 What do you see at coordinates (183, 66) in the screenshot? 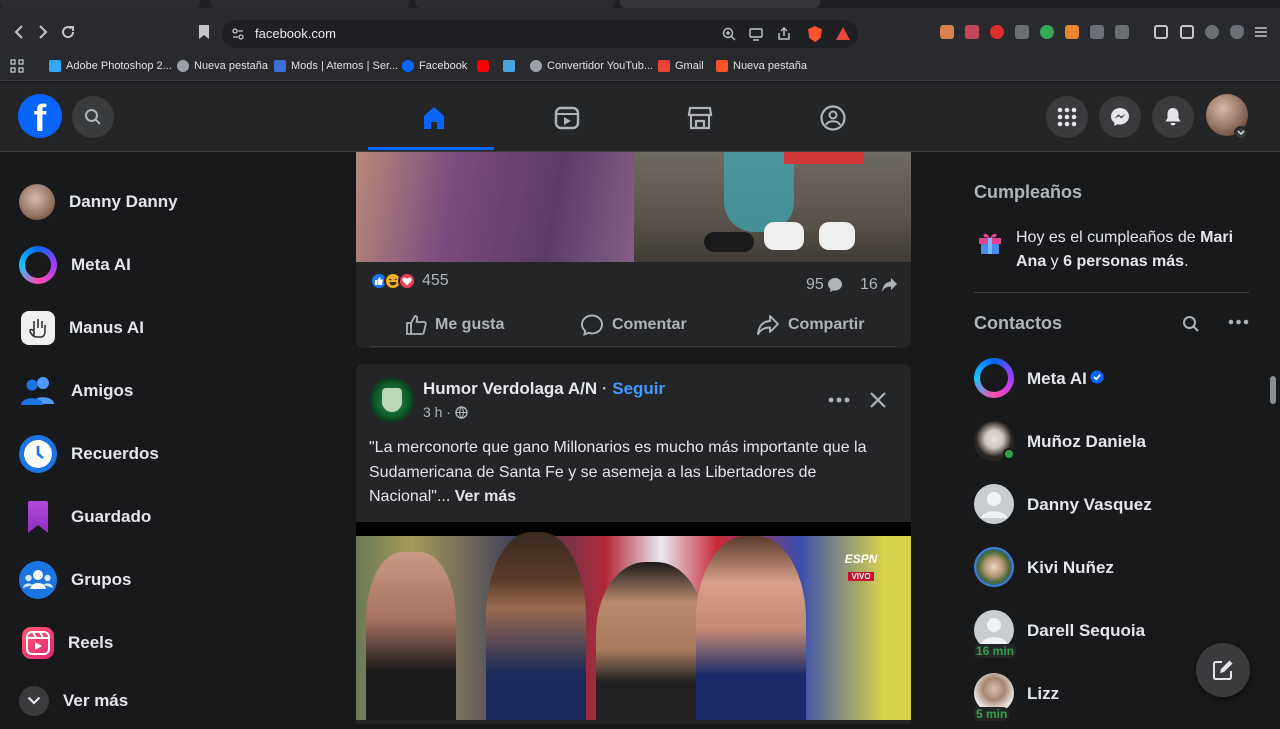
I see `globe-icon` at bounding box center [183, 66].